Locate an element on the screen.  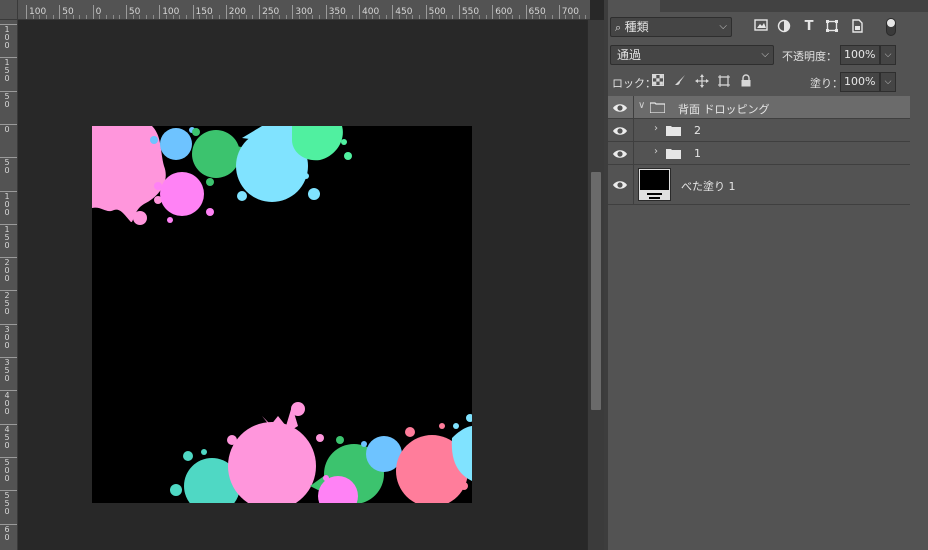
layer-name: 2 is located at coordinates (697, 130).